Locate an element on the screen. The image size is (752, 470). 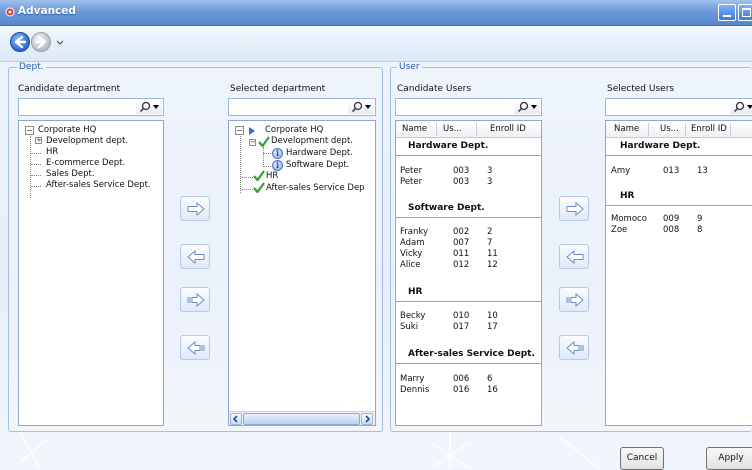
user-name: Momoco is located at coordinates (629, 219).